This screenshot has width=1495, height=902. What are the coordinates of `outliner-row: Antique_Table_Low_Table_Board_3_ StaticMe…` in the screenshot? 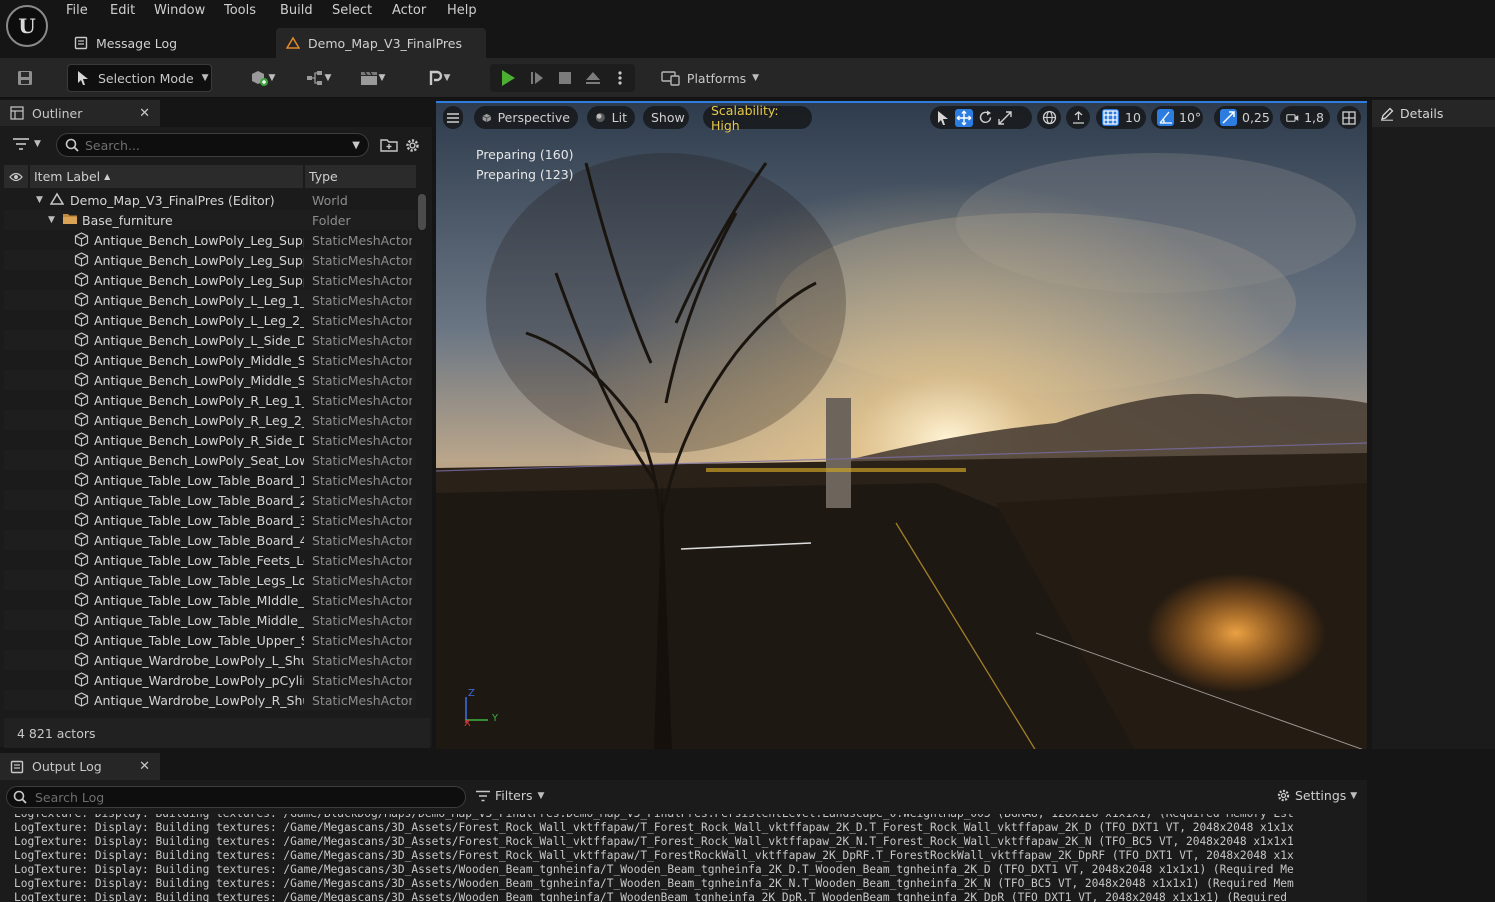 It's located at (210, 520).